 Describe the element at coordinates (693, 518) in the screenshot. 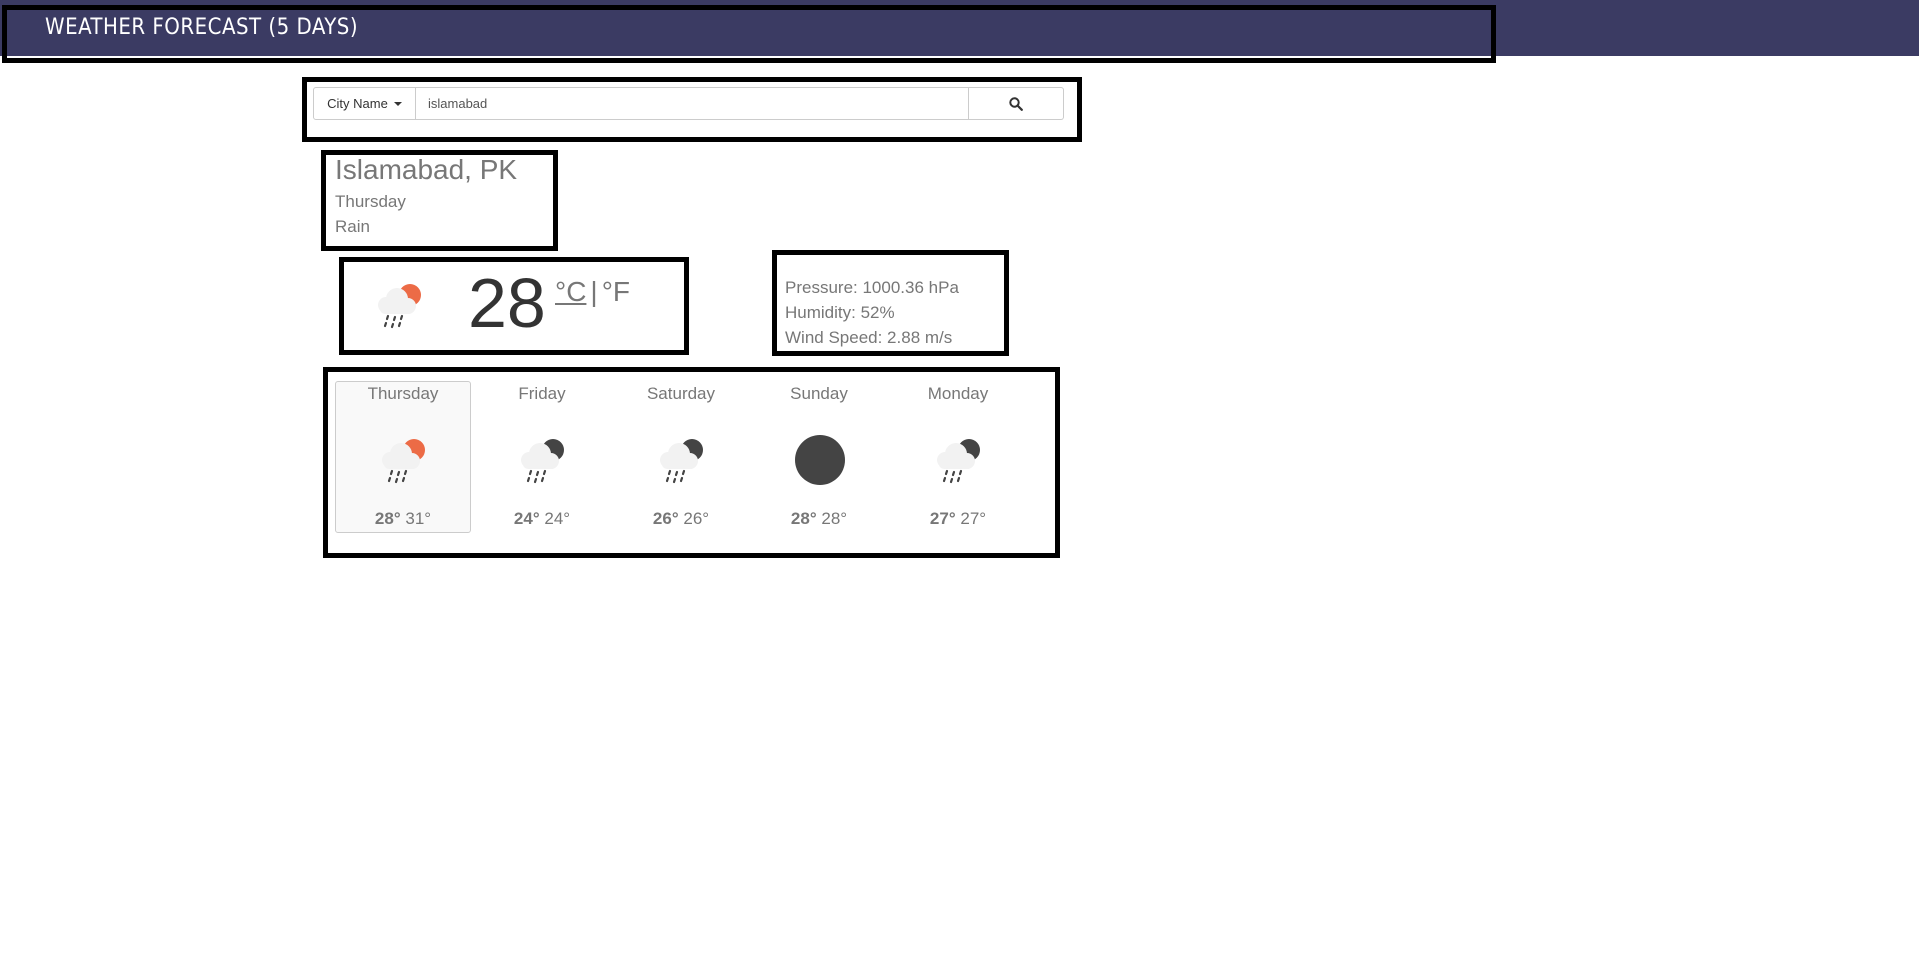

I see `forecast-low: 26` at that location.